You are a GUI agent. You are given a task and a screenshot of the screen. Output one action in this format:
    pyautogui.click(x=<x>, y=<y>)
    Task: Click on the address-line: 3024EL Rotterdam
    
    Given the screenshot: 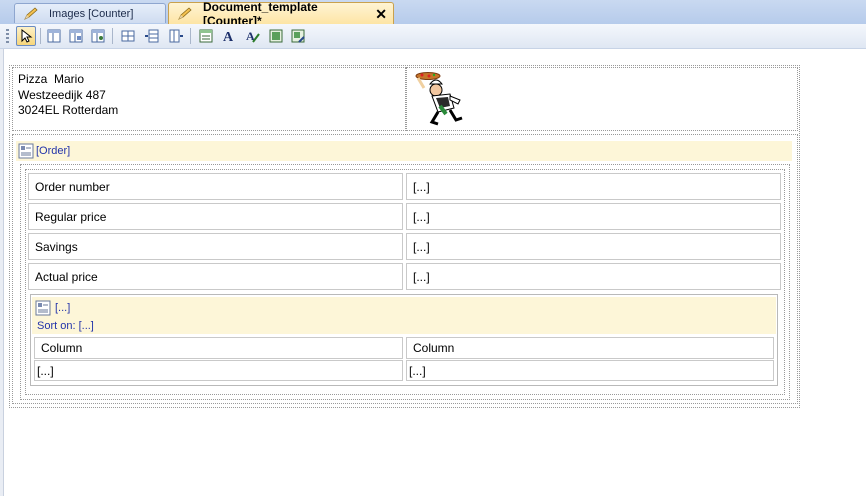 What is the action you would take?
    pyautogui.click(x=68, y=110)
    